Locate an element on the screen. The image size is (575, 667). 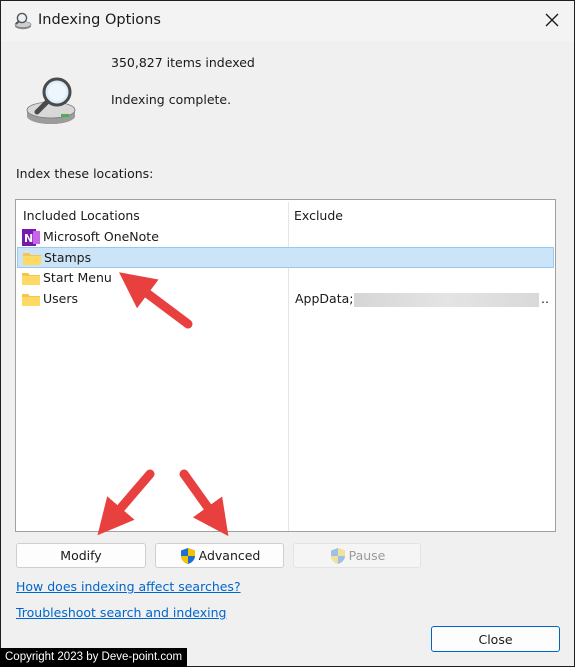
magnifier-drive-icon is located at coordinates (23, 21).